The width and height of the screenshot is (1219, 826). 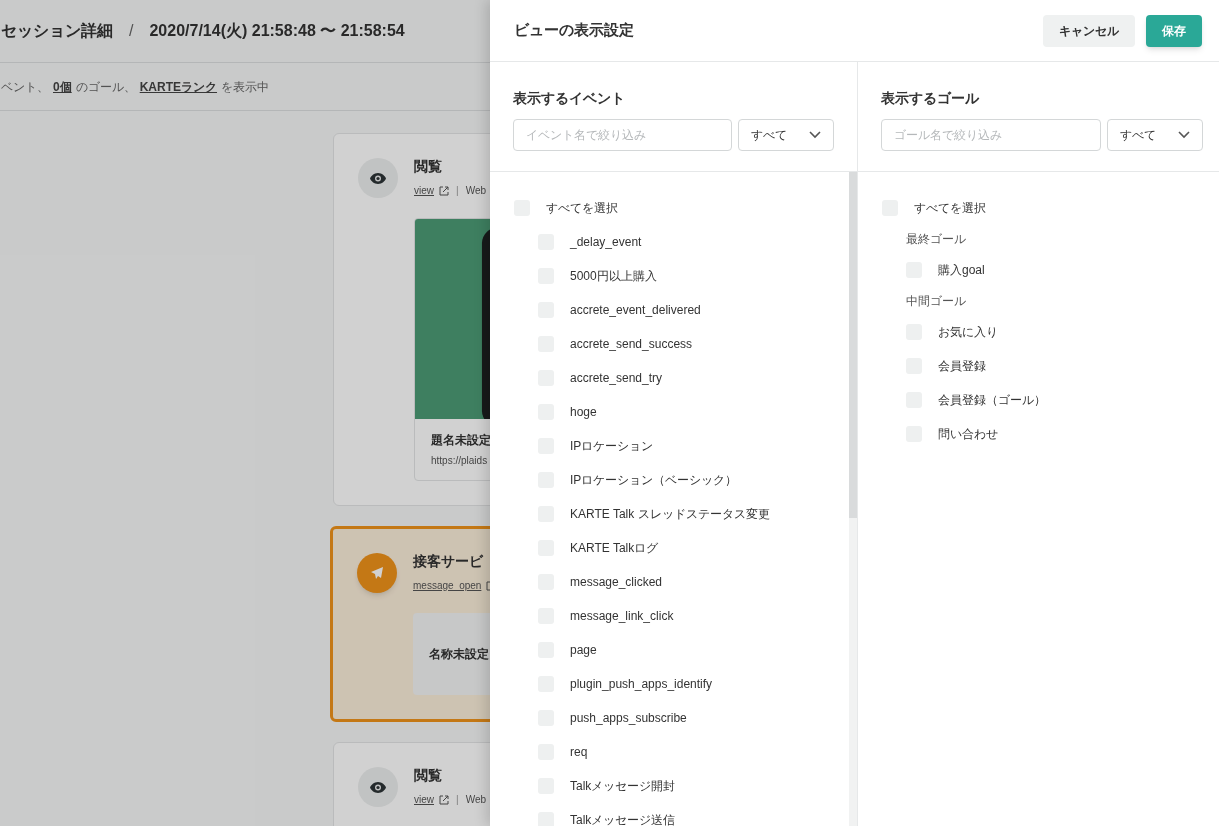 I want to click on option-label: IPロケーション（ベーシック）, so click(x=654, y=480).